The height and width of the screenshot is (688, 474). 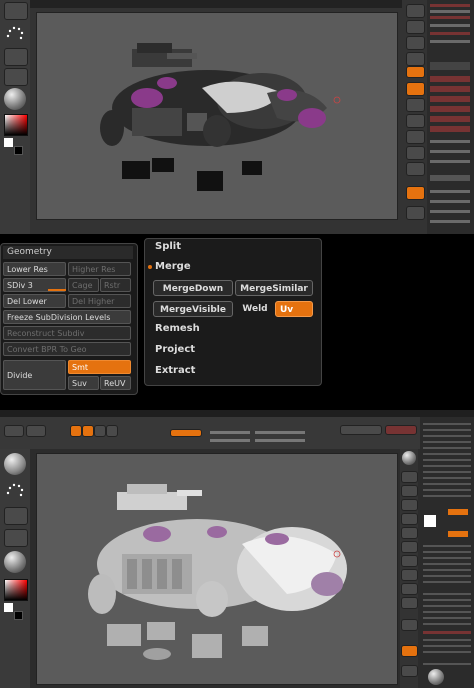 What do you see at coordinates (34, 269) in the screenshot?
I see `lower-res-button: Lower Res` at bounding box center [34, 269].